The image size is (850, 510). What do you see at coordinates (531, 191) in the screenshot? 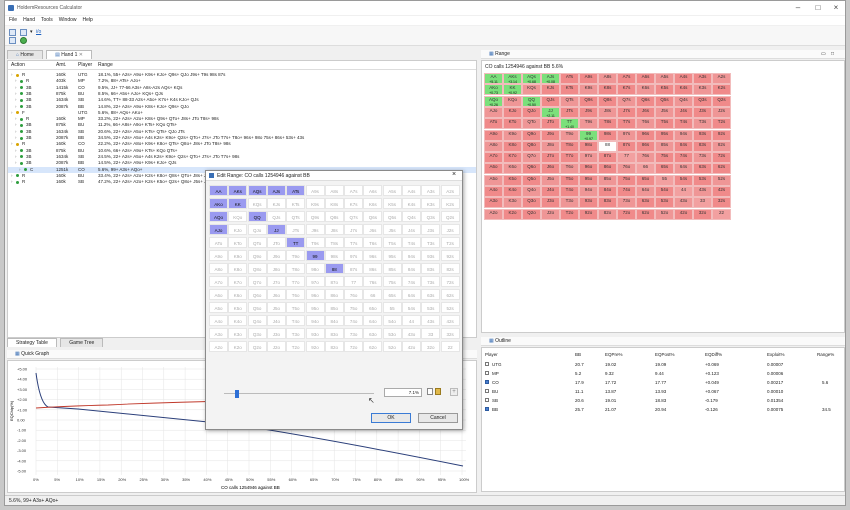
I see `range-cell: Q4o` at bounding box center [531, 191].